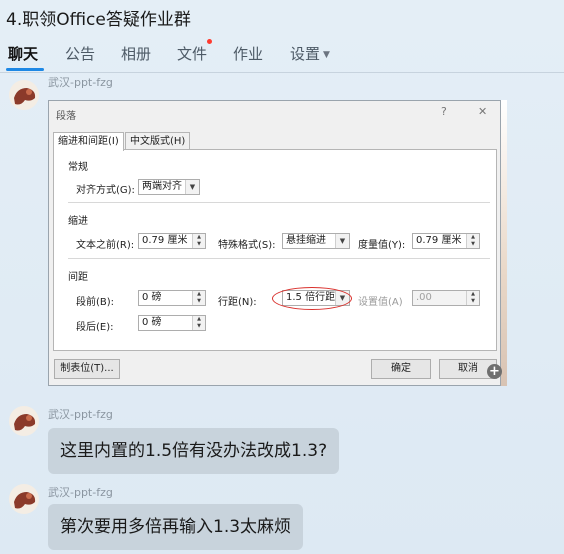  What do you see at coordinates (439, 240) in the screenshot?
I see `by-value: 0.79 厘米` at bounding box center [439, 240].